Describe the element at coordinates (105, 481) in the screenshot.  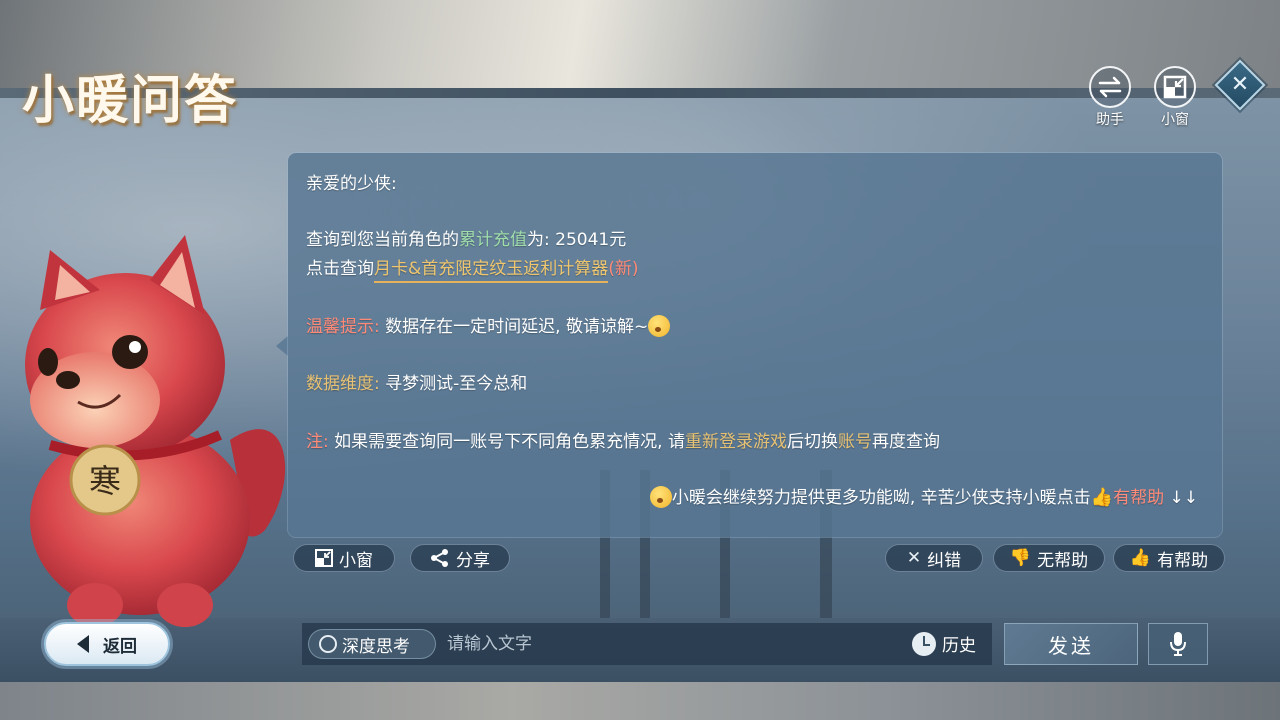
I see `mascot-tag-text: 寒` at that location.